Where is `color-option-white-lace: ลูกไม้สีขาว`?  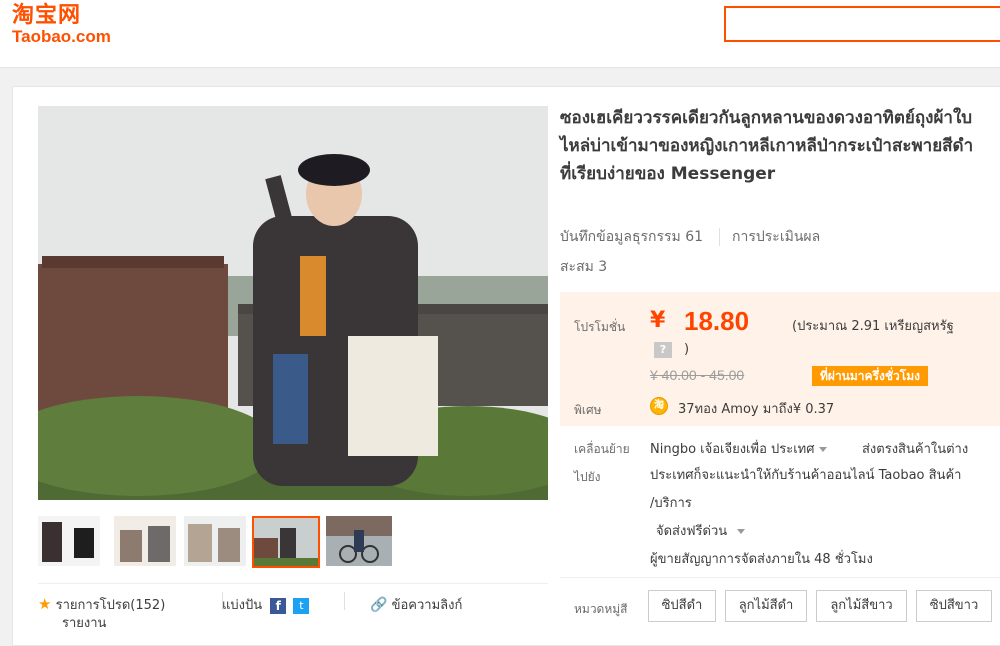
color-option-white-lace: ลูกไม้สีขาว is located at coordinates (861, 606).